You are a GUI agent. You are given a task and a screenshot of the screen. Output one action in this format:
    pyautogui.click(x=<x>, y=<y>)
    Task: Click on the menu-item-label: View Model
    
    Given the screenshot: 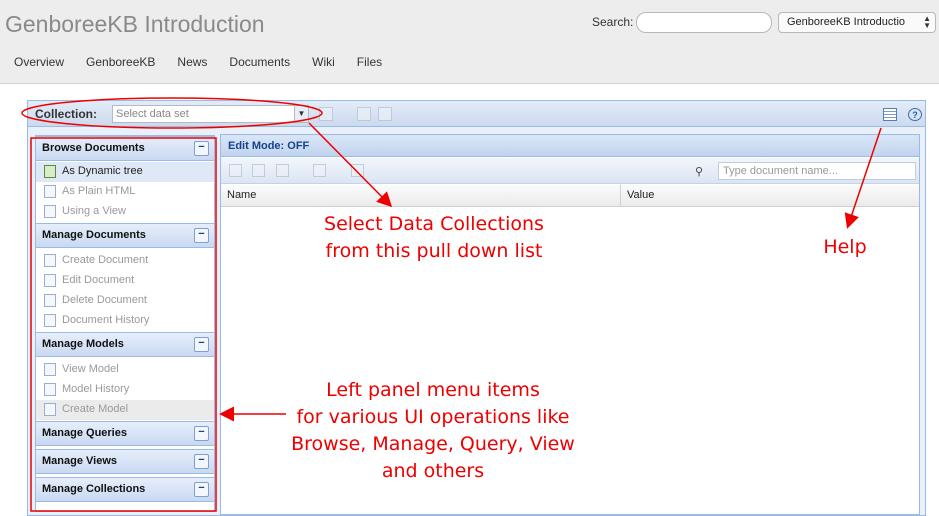 What is the action you would take?
    pyautogui.click(x=90, y=369)
    